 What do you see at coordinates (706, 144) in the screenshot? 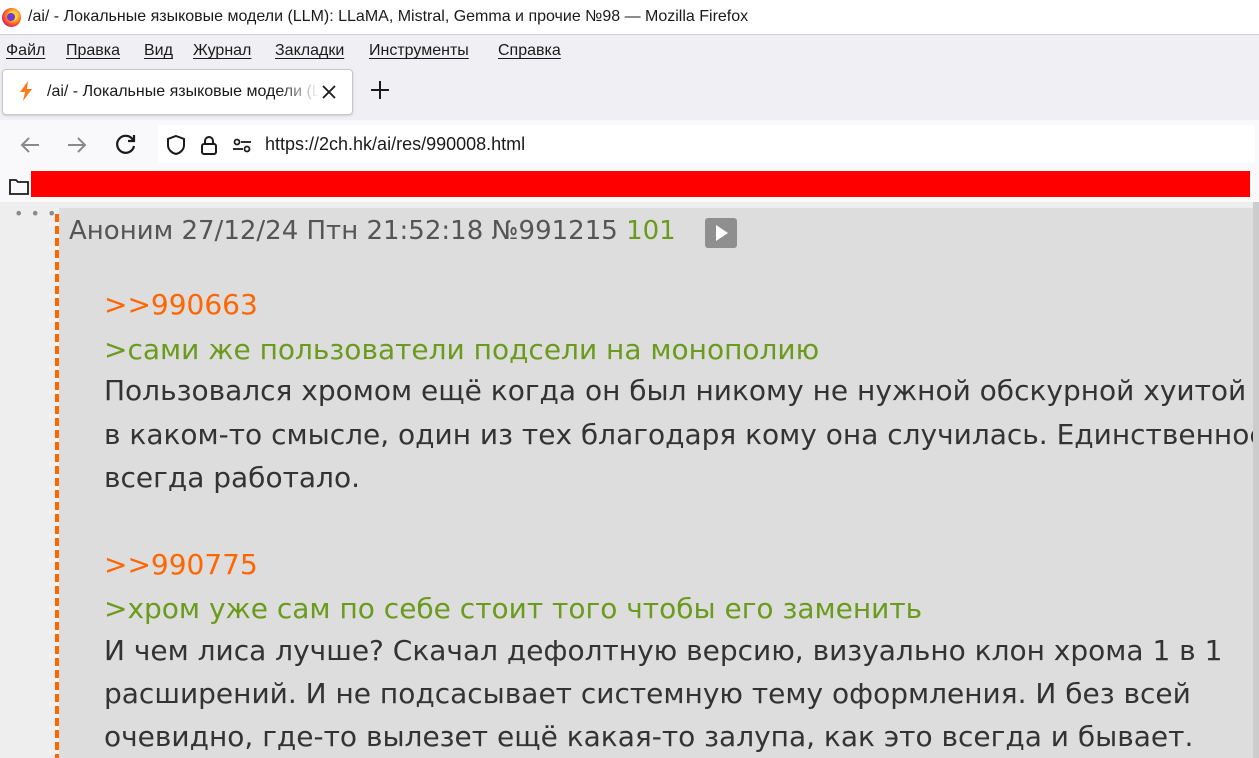
I see `url-bar: https://2ch.hk/ai/res/990008.html` at bounding box center [706, 144].